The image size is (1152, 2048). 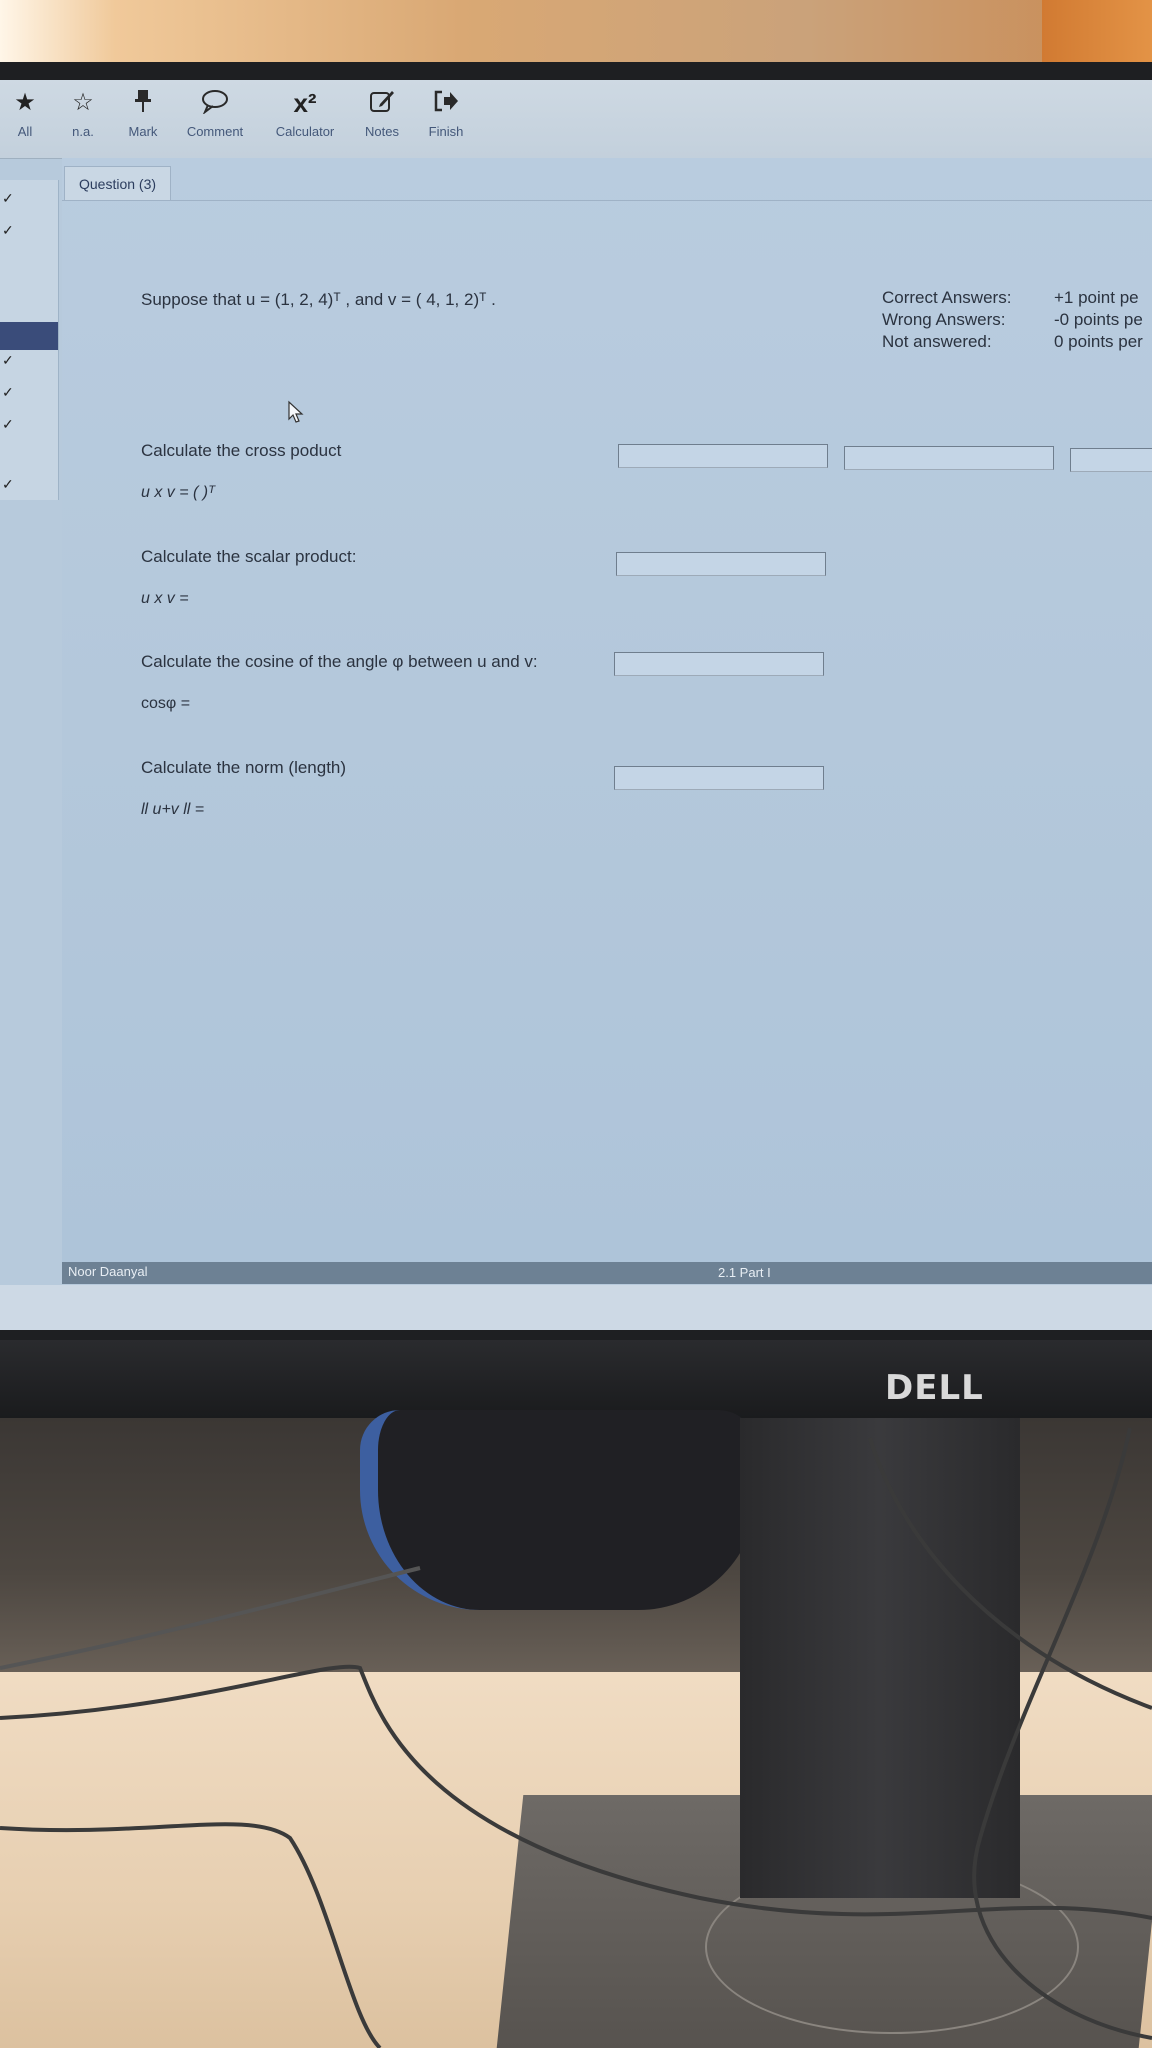 I want to click on scoring-correct-label: Correct Answers:, so click(x=947, y=297).